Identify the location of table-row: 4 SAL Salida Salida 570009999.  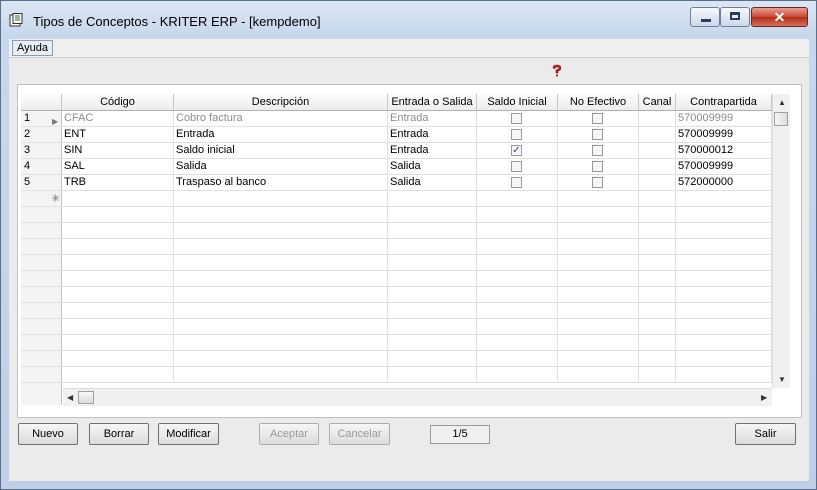
(396, 167).